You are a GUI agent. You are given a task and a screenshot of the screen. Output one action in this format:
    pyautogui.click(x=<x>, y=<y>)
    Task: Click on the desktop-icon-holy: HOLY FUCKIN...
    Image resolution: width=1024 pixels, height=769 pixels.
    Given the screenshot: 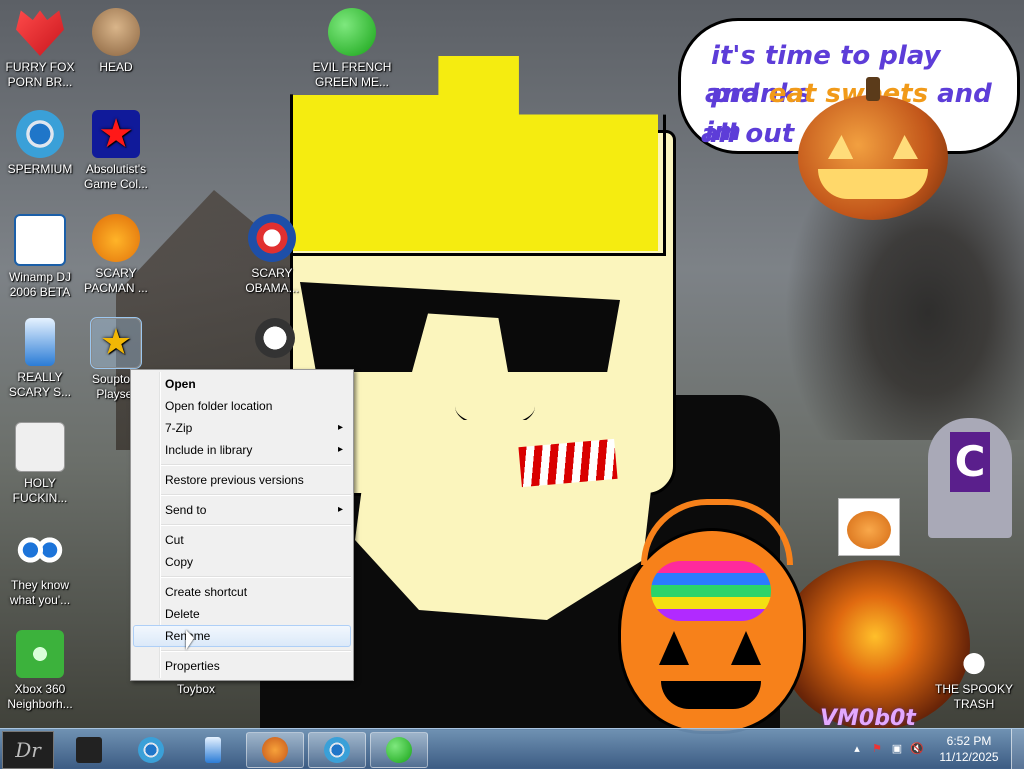 What is the action you would take?
    pyautogui.click(x=40, y=464)
    